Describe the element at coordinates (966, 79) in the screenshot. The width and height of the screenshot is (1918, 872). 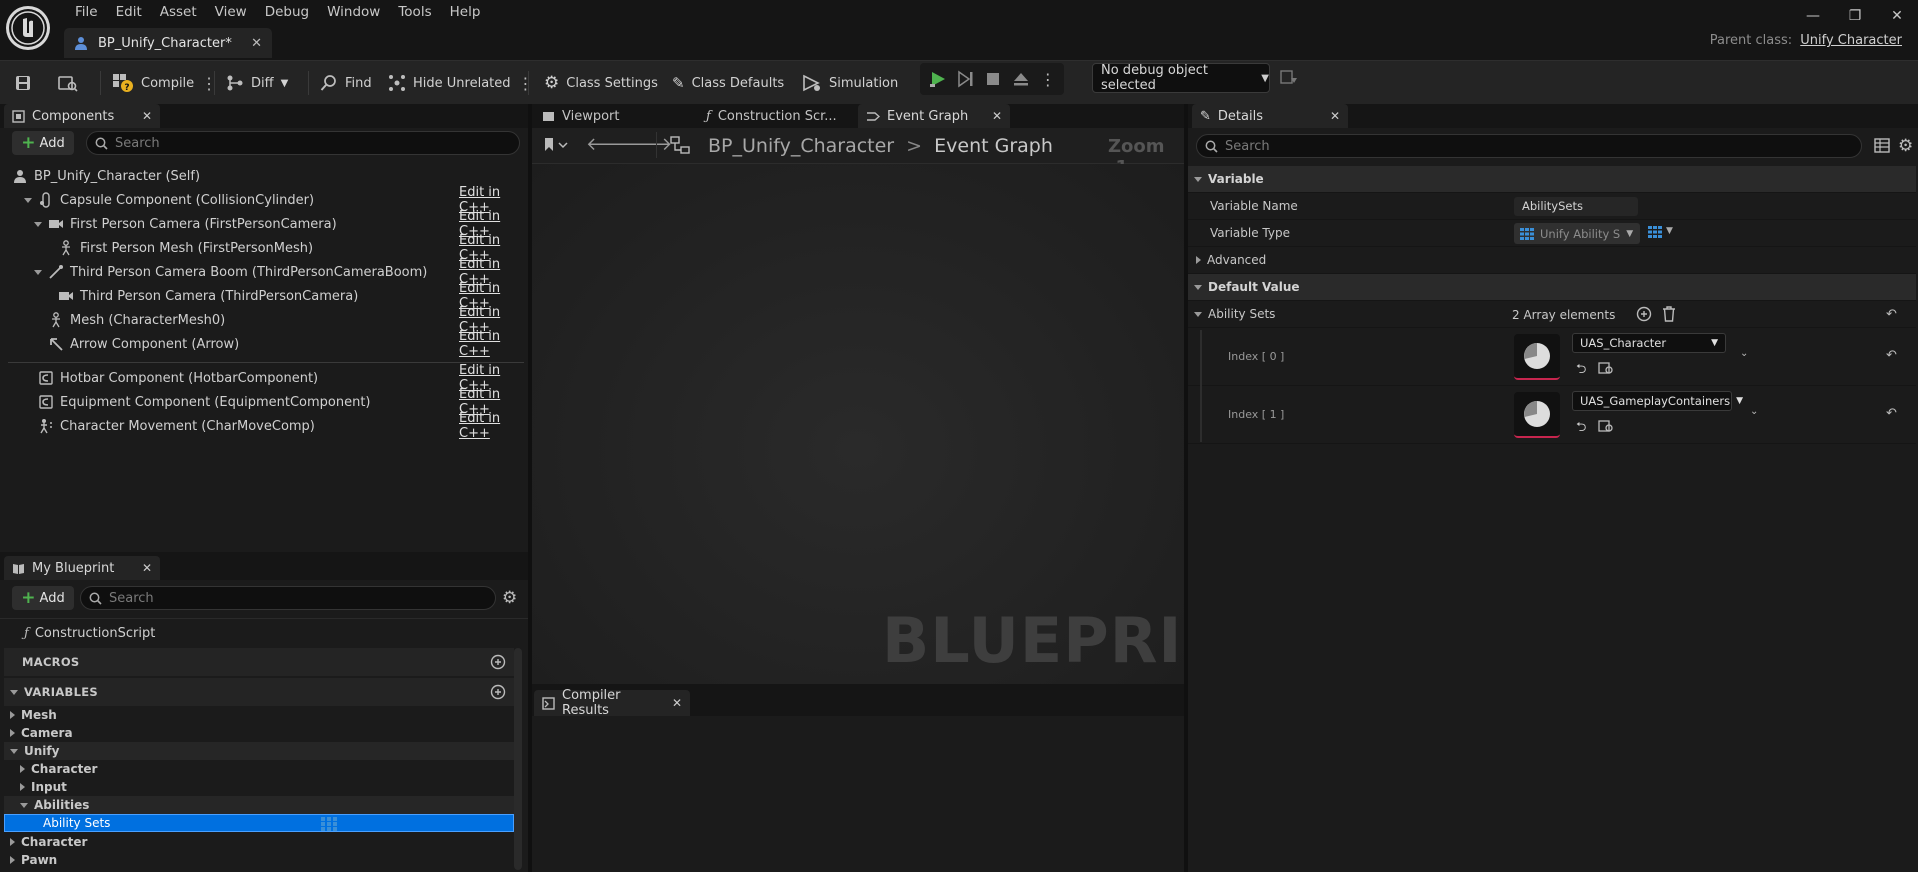
I see `step-icon` at that location.